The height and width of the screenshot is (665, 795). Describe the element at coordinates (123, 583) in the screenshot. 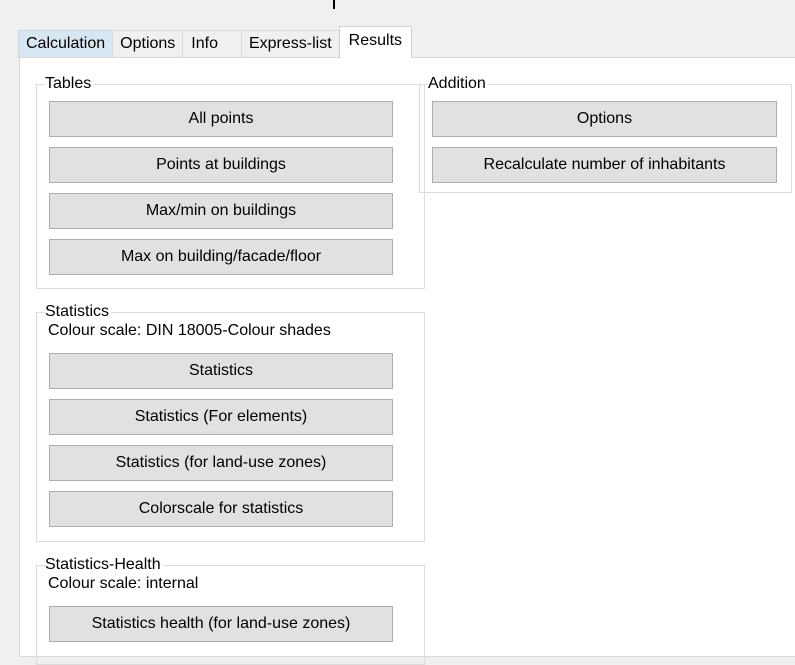

I see `statistics-health-colour-scale-label: Colour scale: internal` at that location.